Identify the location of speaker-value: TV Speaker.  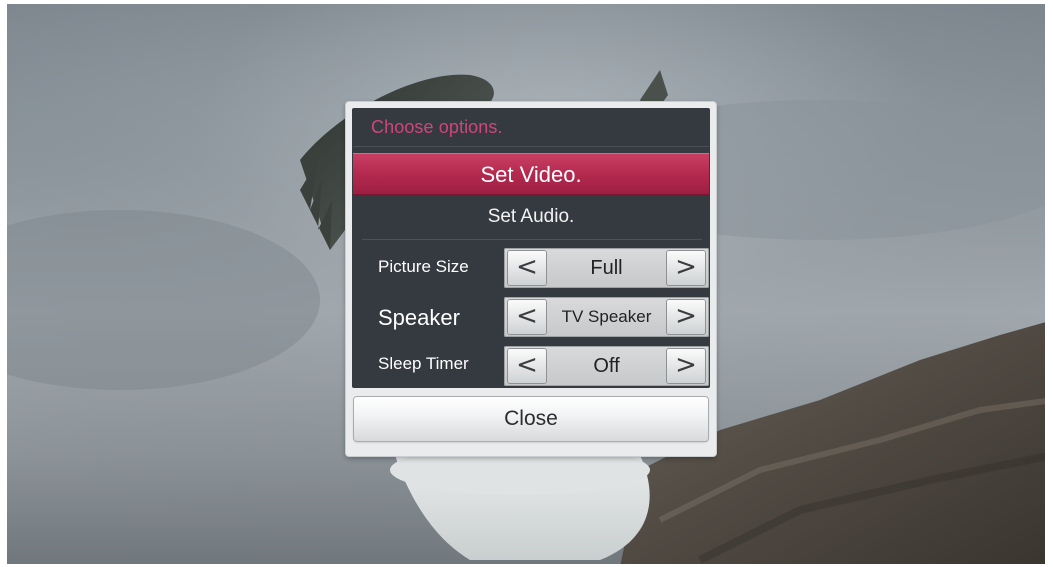
(606, 316).